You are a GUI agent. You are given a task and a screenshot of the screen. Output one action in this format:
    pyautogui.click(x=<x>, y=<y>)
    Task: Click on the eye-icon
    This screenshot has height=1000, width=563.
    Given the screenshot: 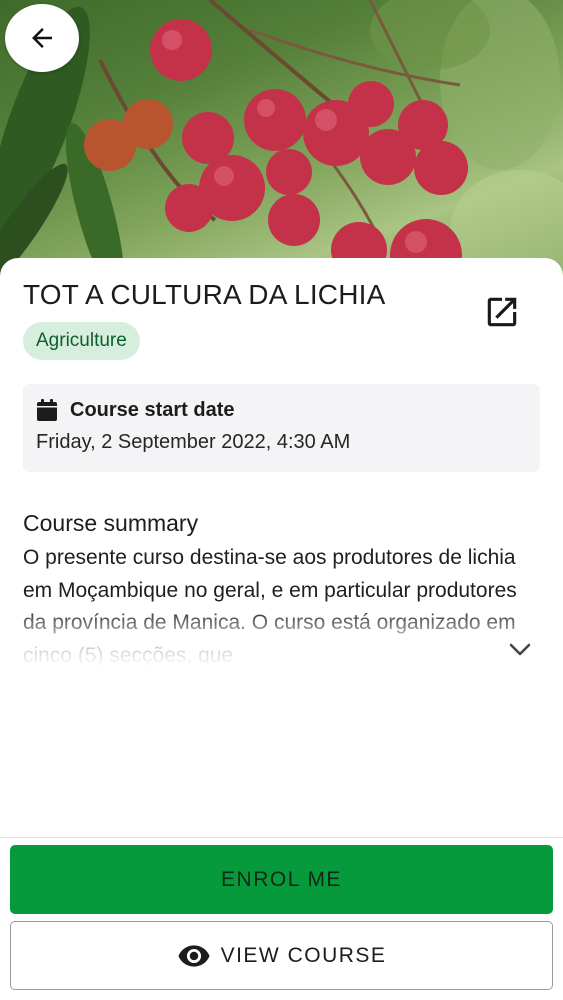 What is the action you would take?
    pyautogui.click(x=194, y=956)
    